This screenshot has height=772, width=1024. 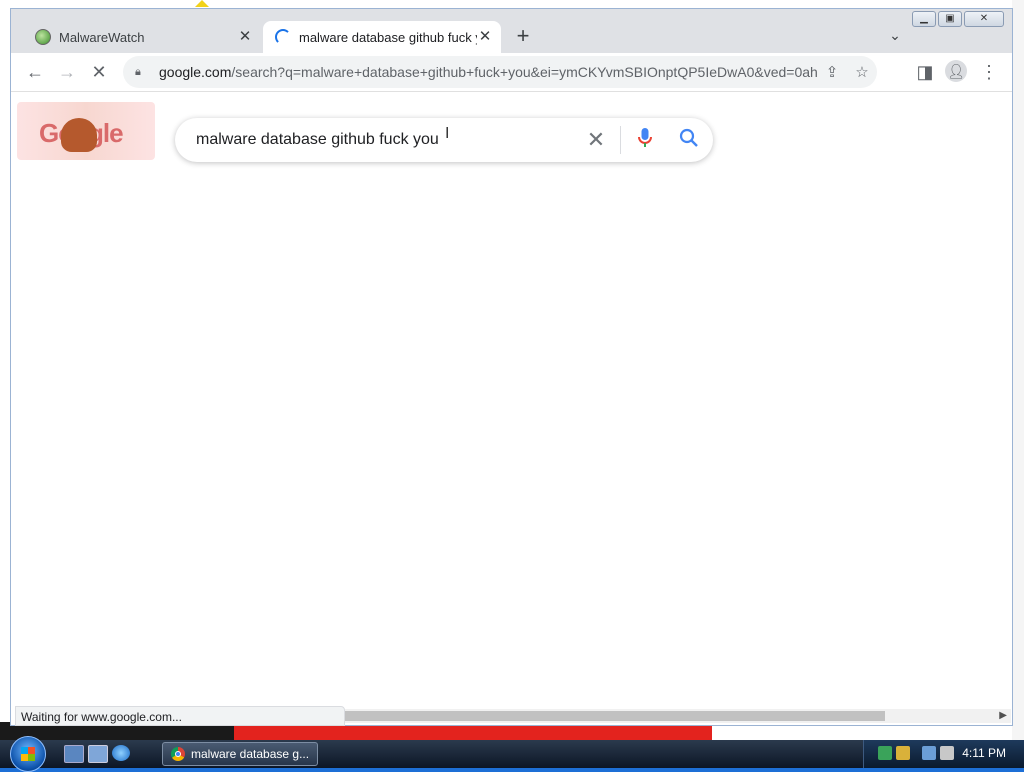 I want to click on windows-logo-icon, so click(x=28, y=754).